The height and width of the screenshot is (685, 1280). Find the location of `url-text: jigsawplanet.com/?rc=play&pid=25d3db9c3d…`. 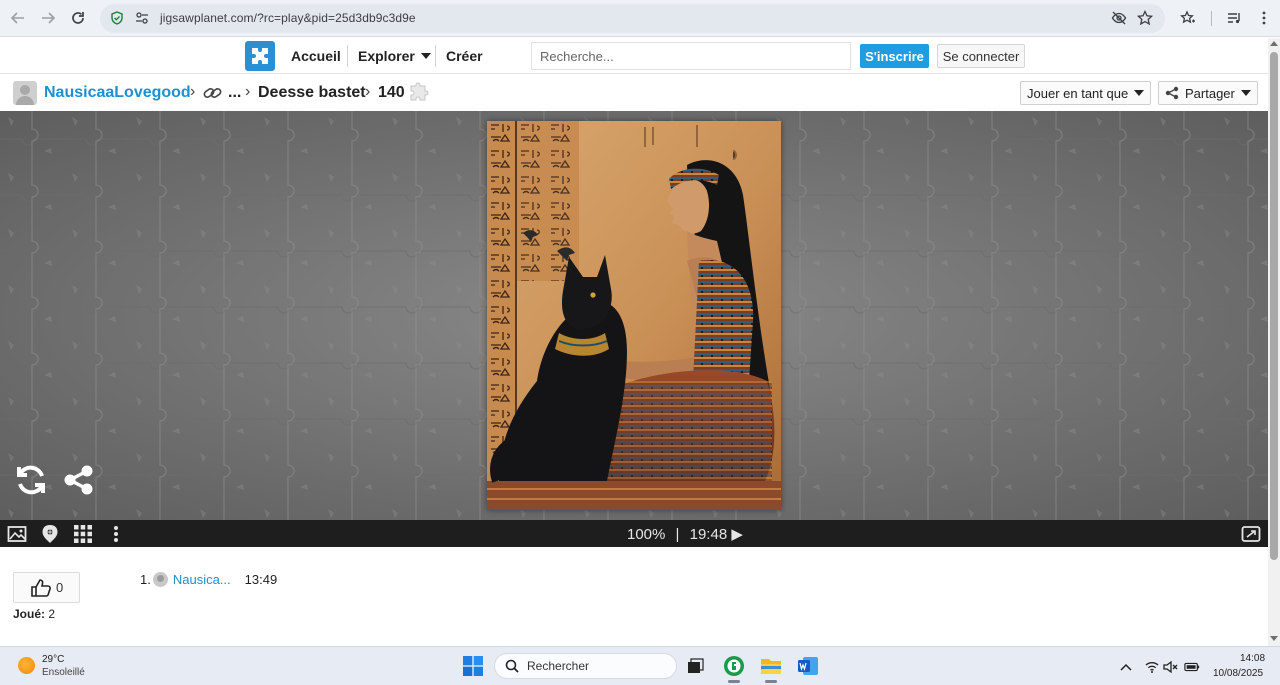

url-text: jigsawplanet.com/?rc=play&pid=25d3db9c3d… is located at coordinates (288, 18).